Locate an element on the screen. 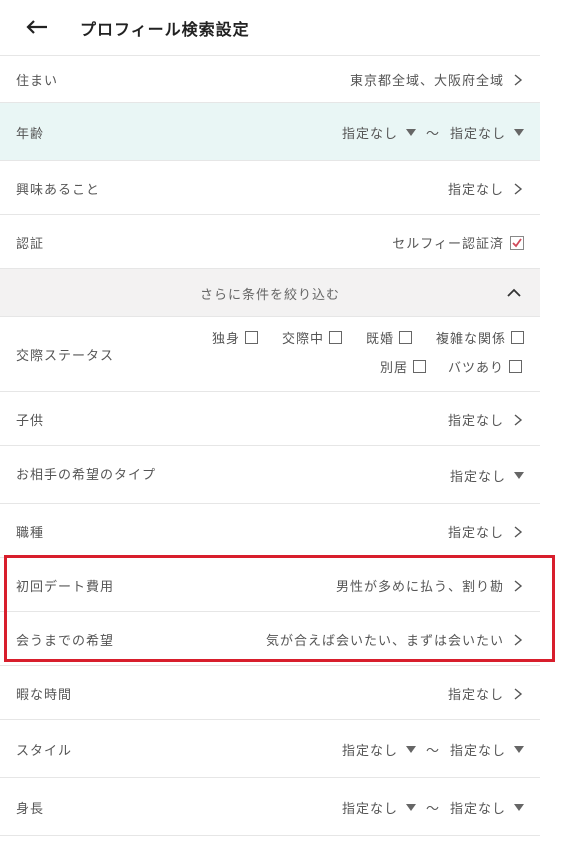  first-date-cost-value: 男性が多めに払う、割り勘 is located at coordinates (419, 587).